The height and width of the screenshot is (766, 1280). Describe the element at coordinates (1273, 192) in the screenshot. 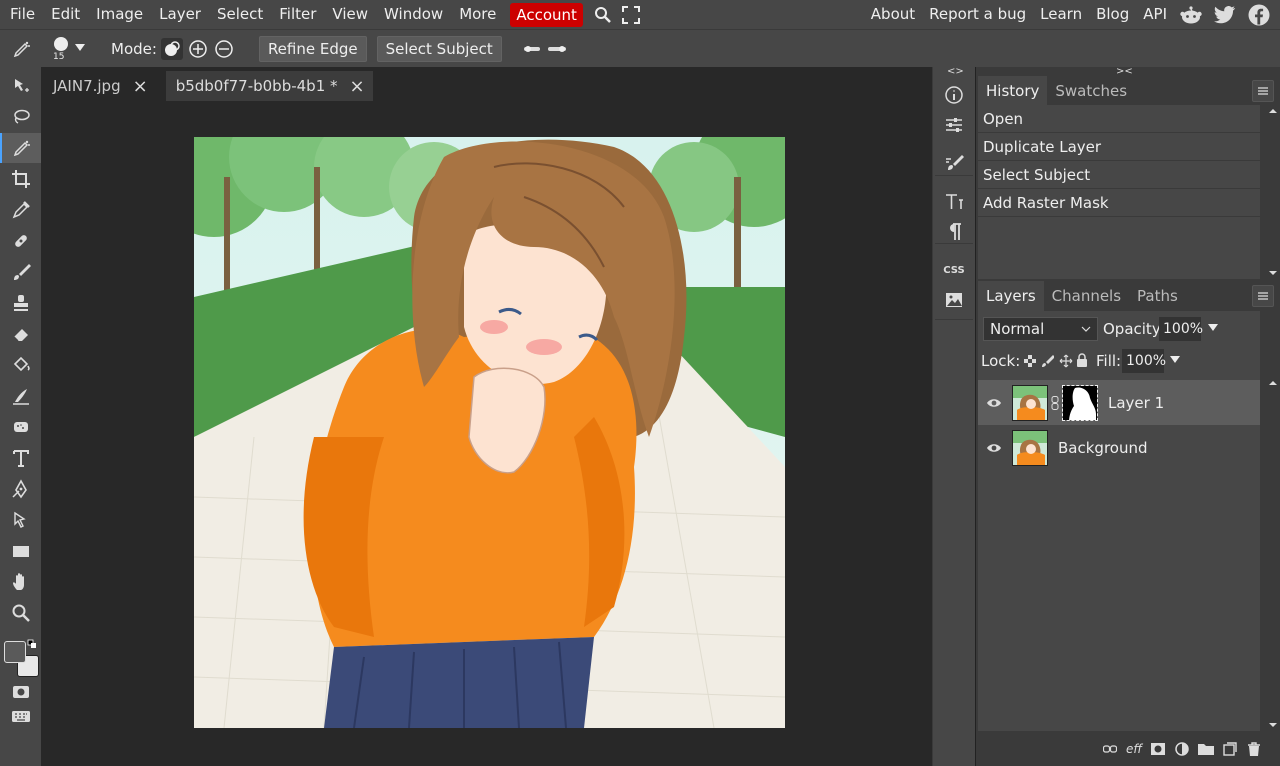

I see `history-scrollbar` at that location.